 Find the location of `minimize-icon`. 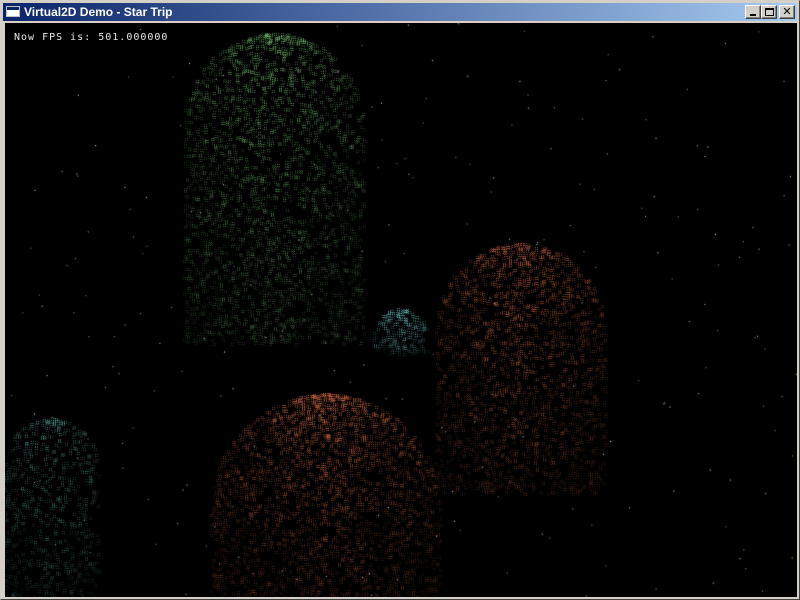

minimize-icon is located at coordinates (753, 15).